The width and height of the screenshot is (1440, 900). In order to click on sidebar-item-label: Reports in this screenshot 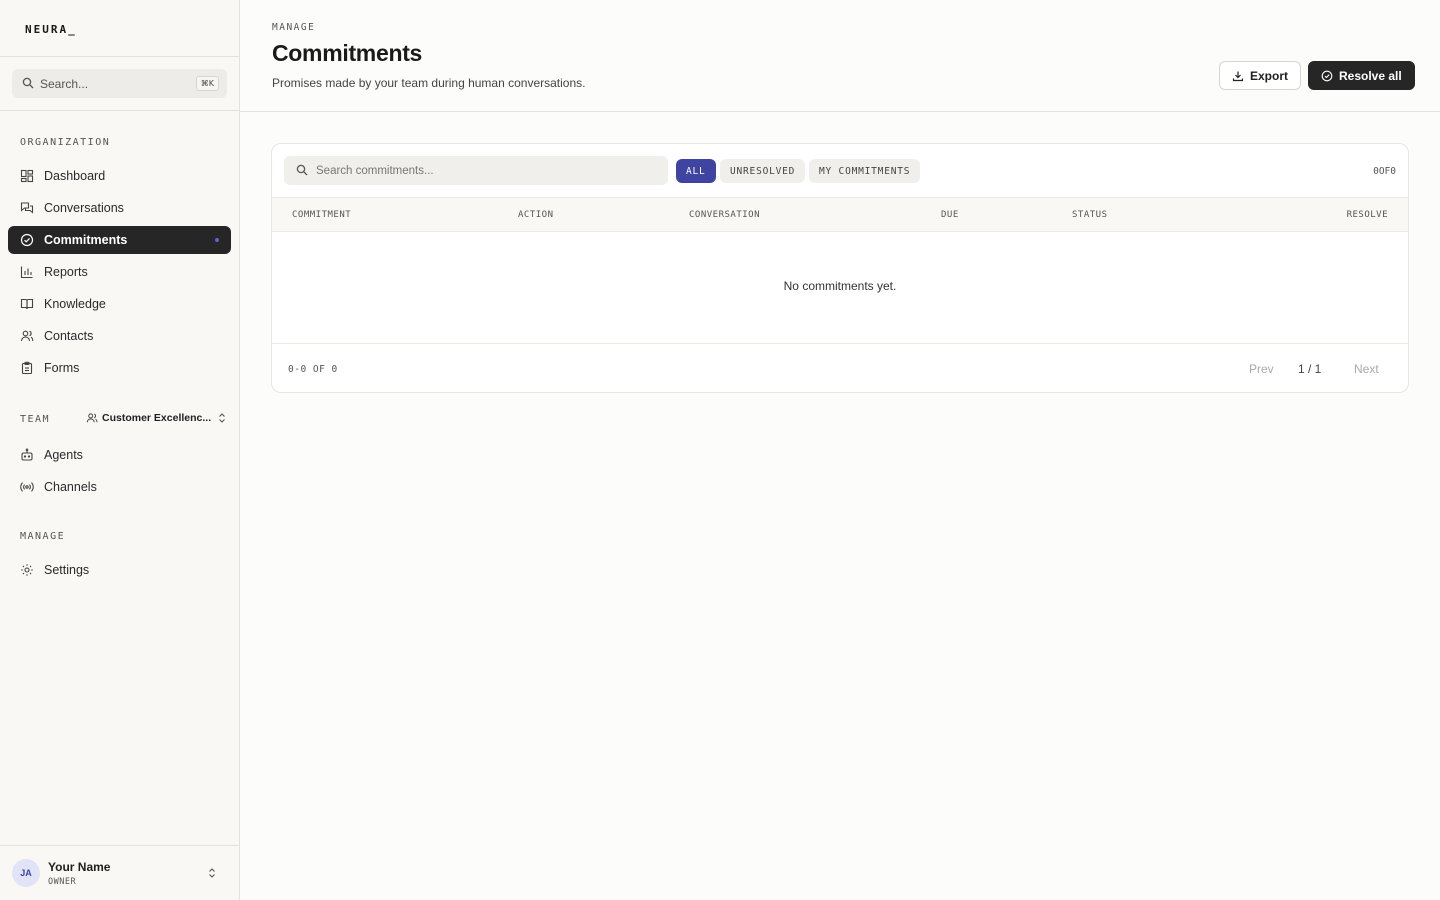, I will do `click(66, 272)`.